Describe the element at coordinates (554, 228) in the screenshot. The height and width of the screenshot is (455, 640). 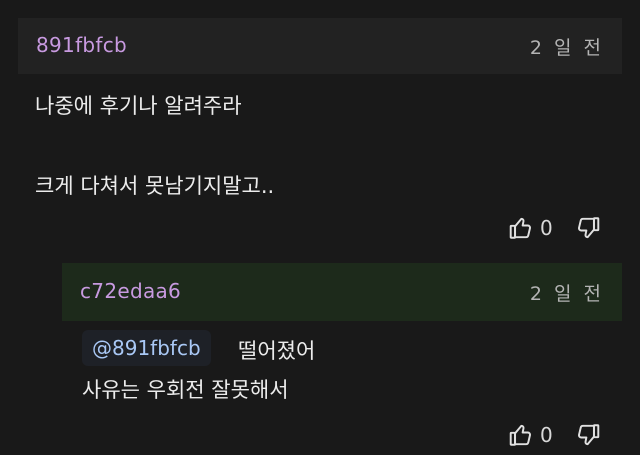
I see `comment-actions: 0` at that location.